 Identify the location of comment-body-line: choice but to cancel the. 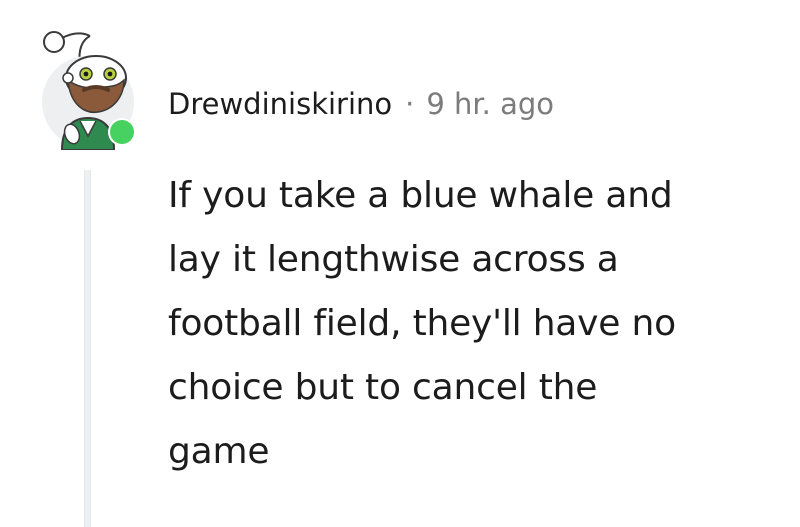
(383, 387).